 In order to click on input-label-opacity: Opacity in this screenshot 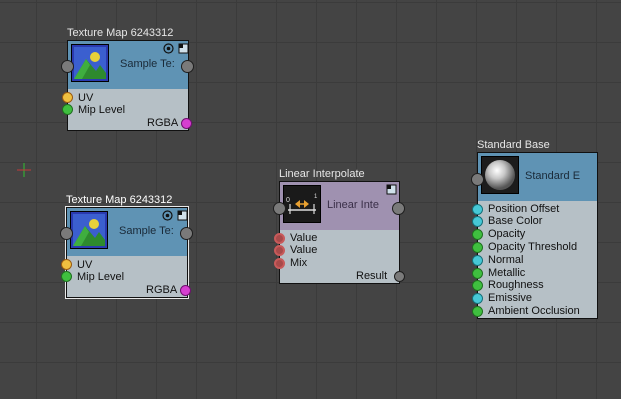, I will do `click(507, 234)`.